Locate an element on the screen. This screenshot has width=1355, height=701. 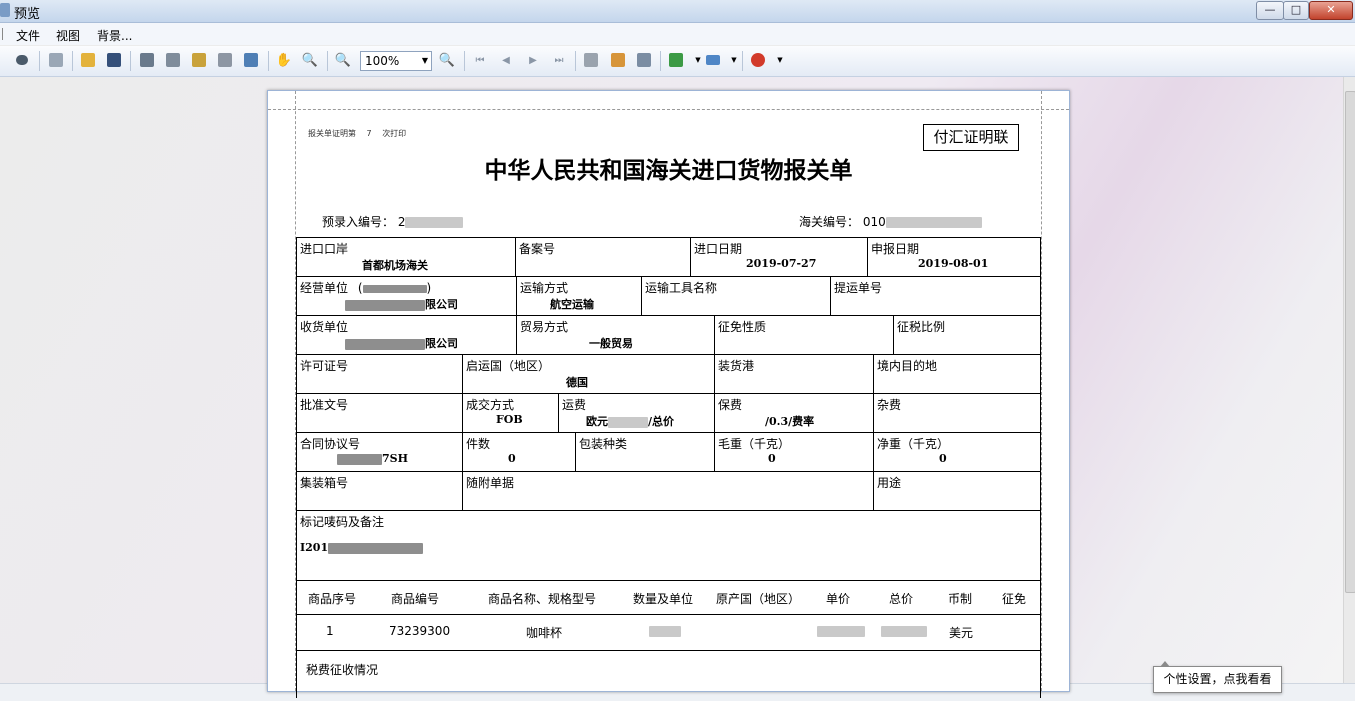
table-row: 1 73239300 咖啡杯 美元 is located at coordinates (668, 633).